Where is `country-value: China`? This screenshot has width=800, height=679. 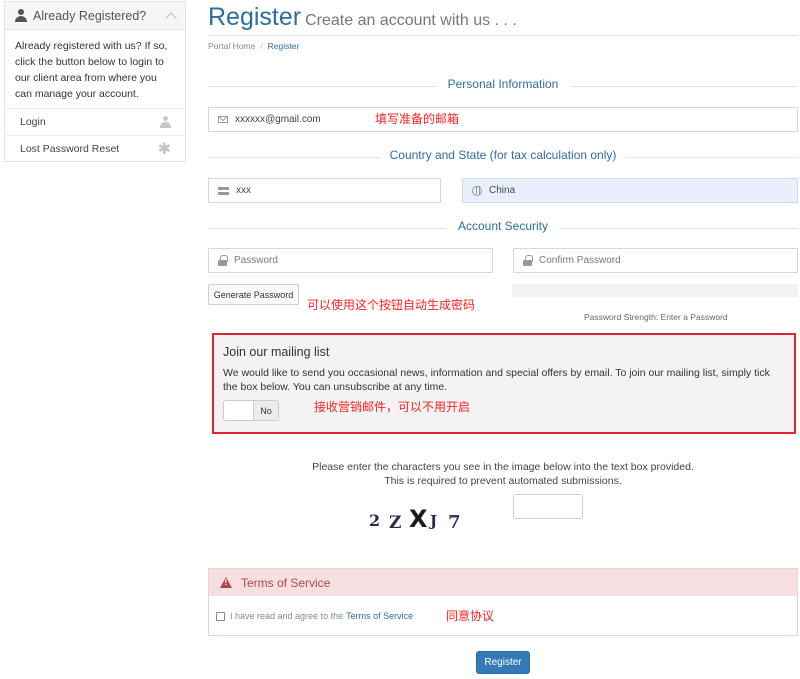 country-value: China is located at coordinates (502, 190).